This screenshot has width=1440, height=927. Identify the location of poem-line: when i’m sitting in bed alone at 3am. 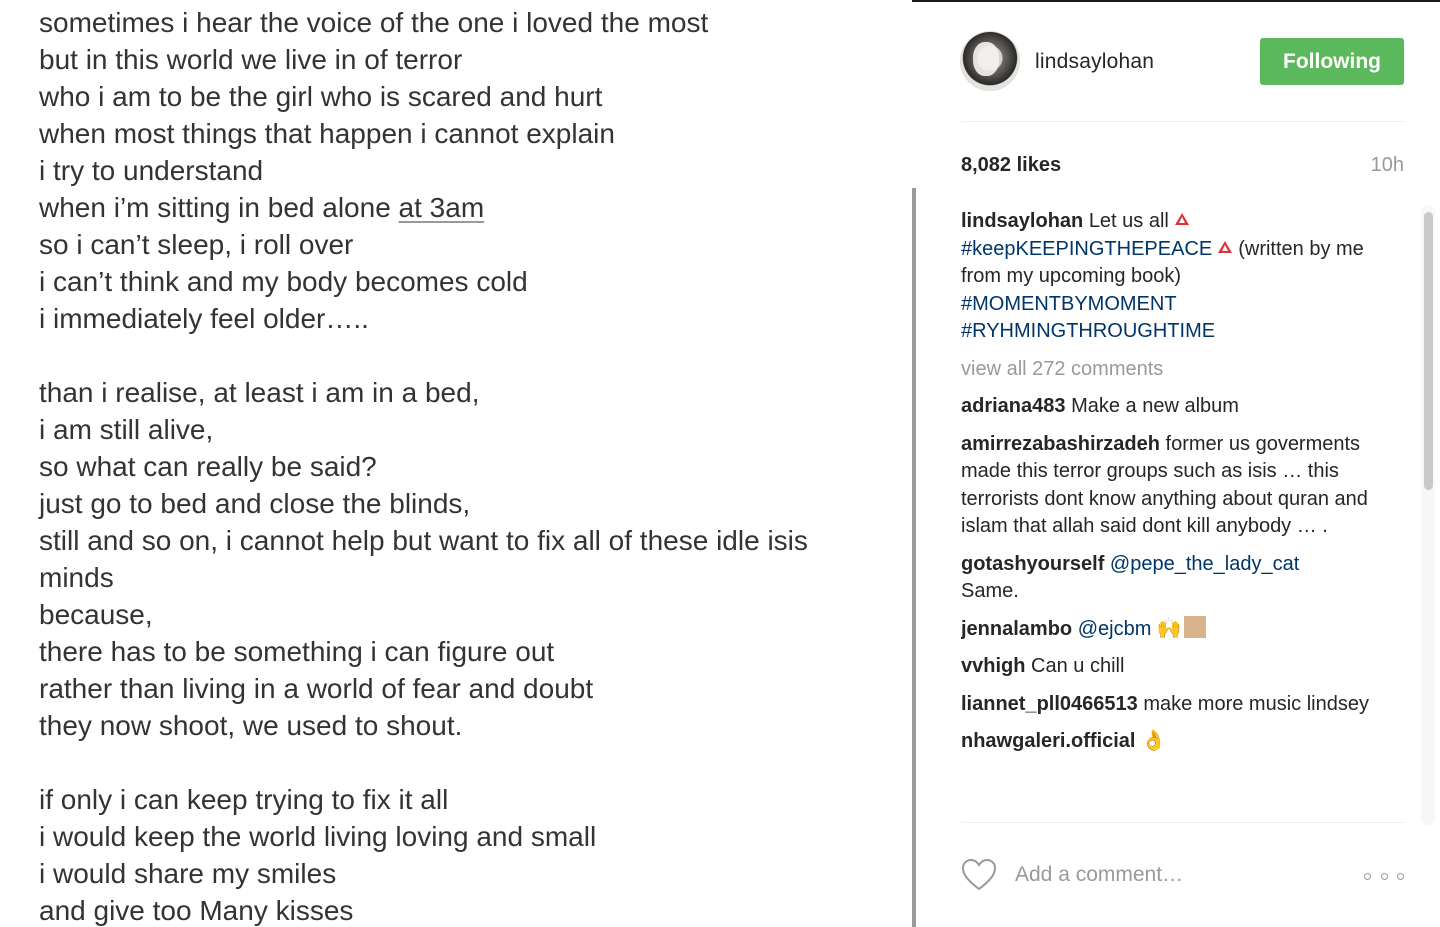
(423, 207).